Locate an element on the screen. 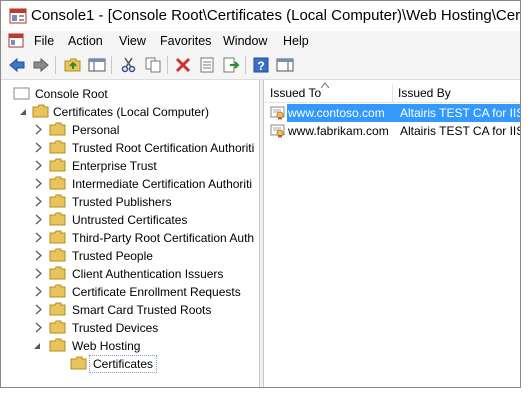 Image resolution: width=531 pixels, height=403 pixels. tree-node-store: Third-Party Root Certification Auth is located at coordinates (142, 238).